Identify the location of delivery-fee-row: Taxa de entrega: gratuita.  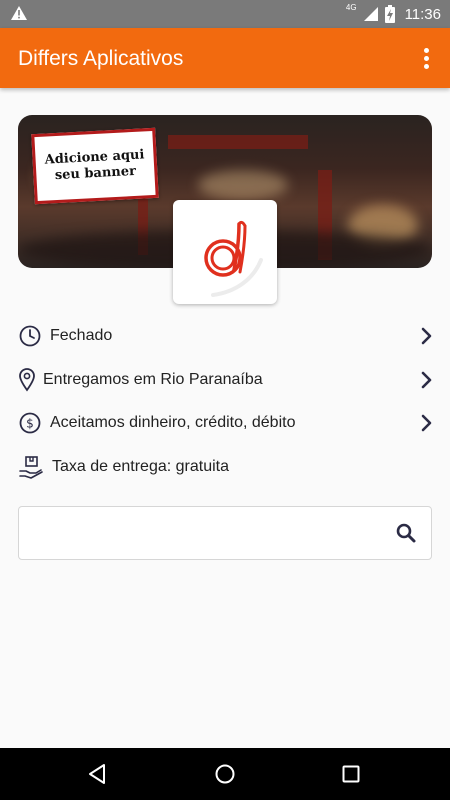
(226, 467).